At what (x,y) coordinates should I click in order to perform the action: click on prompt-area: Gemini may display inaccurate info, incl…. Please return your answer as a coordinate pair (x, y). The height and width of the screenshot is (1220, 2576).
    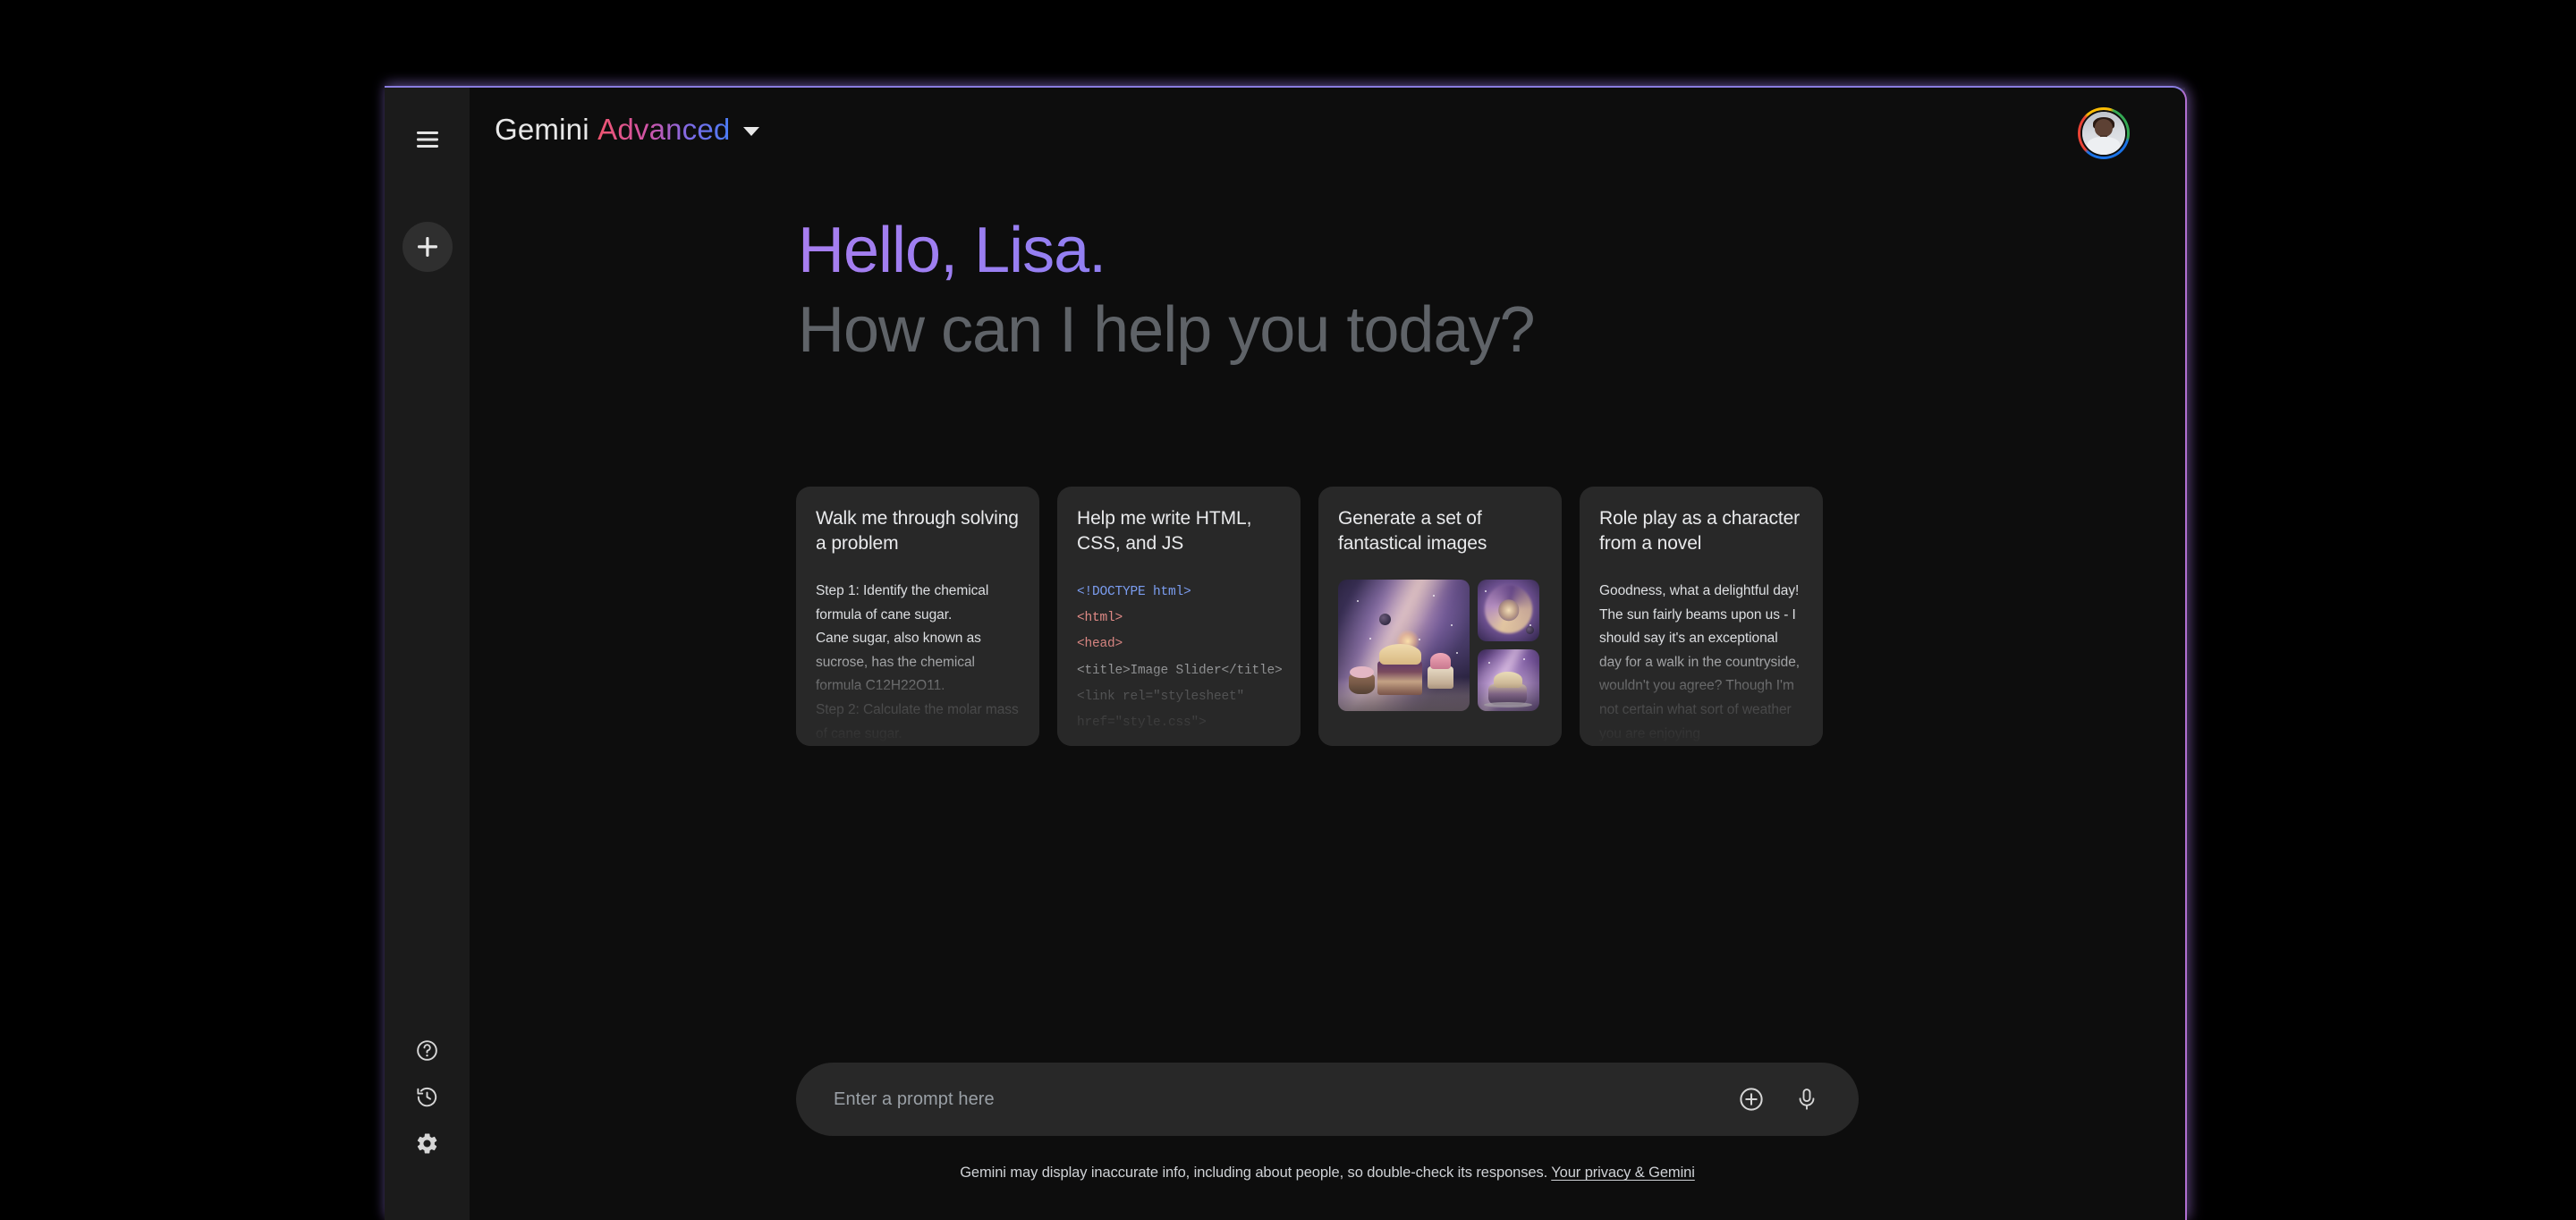
    Looking at the image, I should click on (1327, 1122).